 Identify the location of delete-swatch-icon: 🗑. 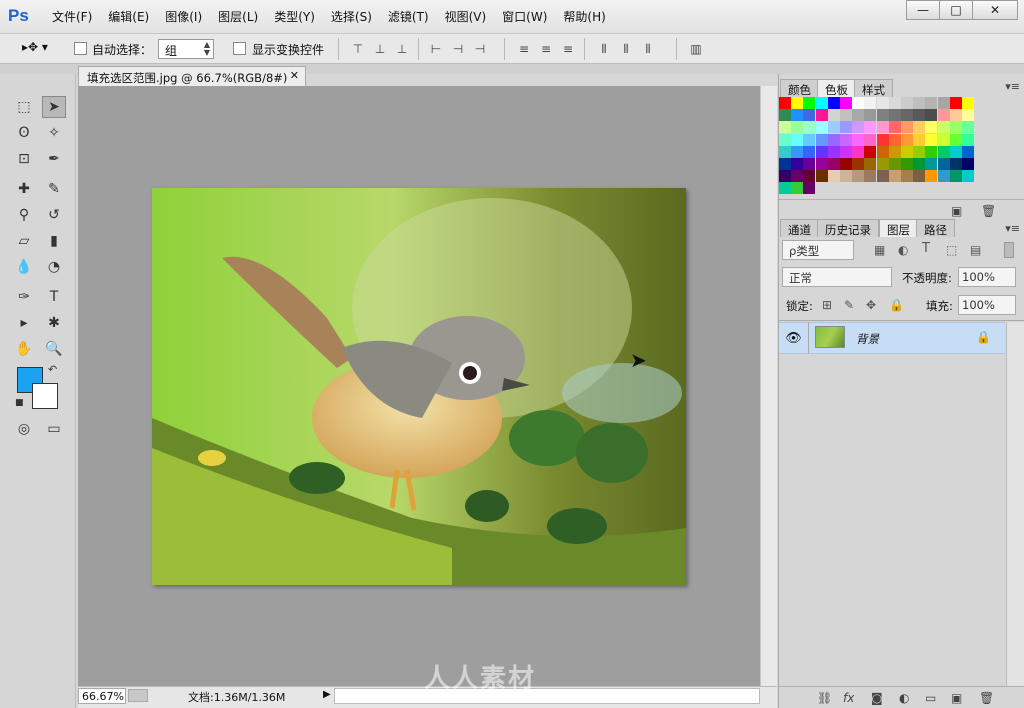
(988, 211).